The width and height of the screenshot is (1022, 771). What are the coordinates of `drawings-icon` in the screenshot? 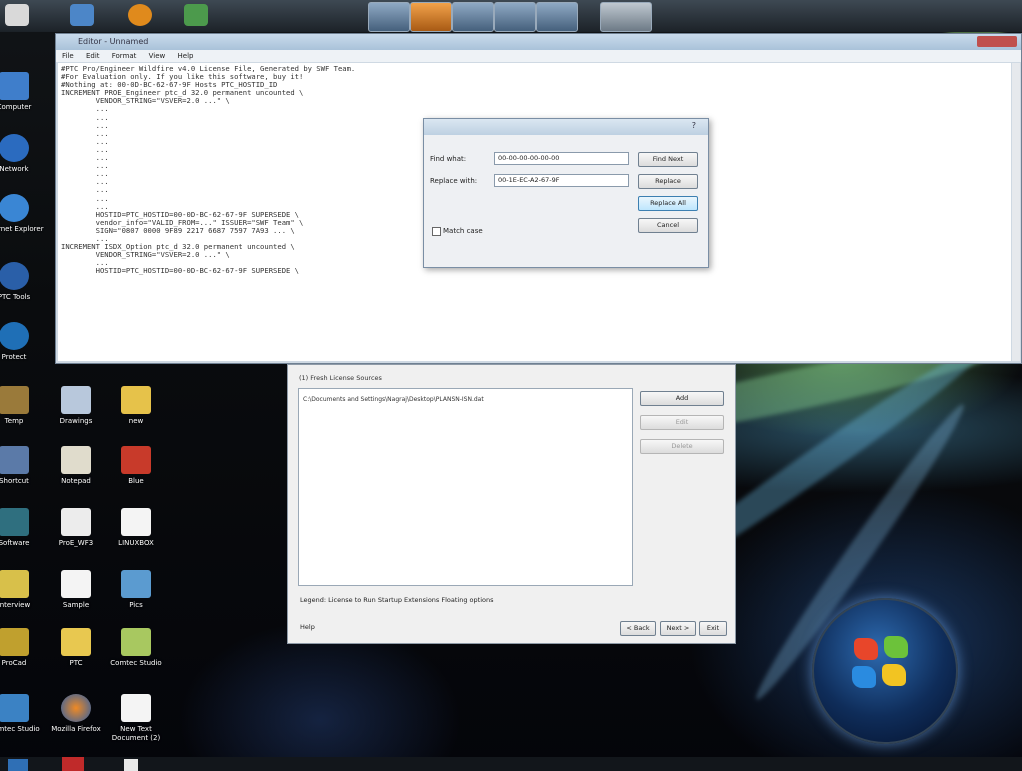 It's located at (76, 400).